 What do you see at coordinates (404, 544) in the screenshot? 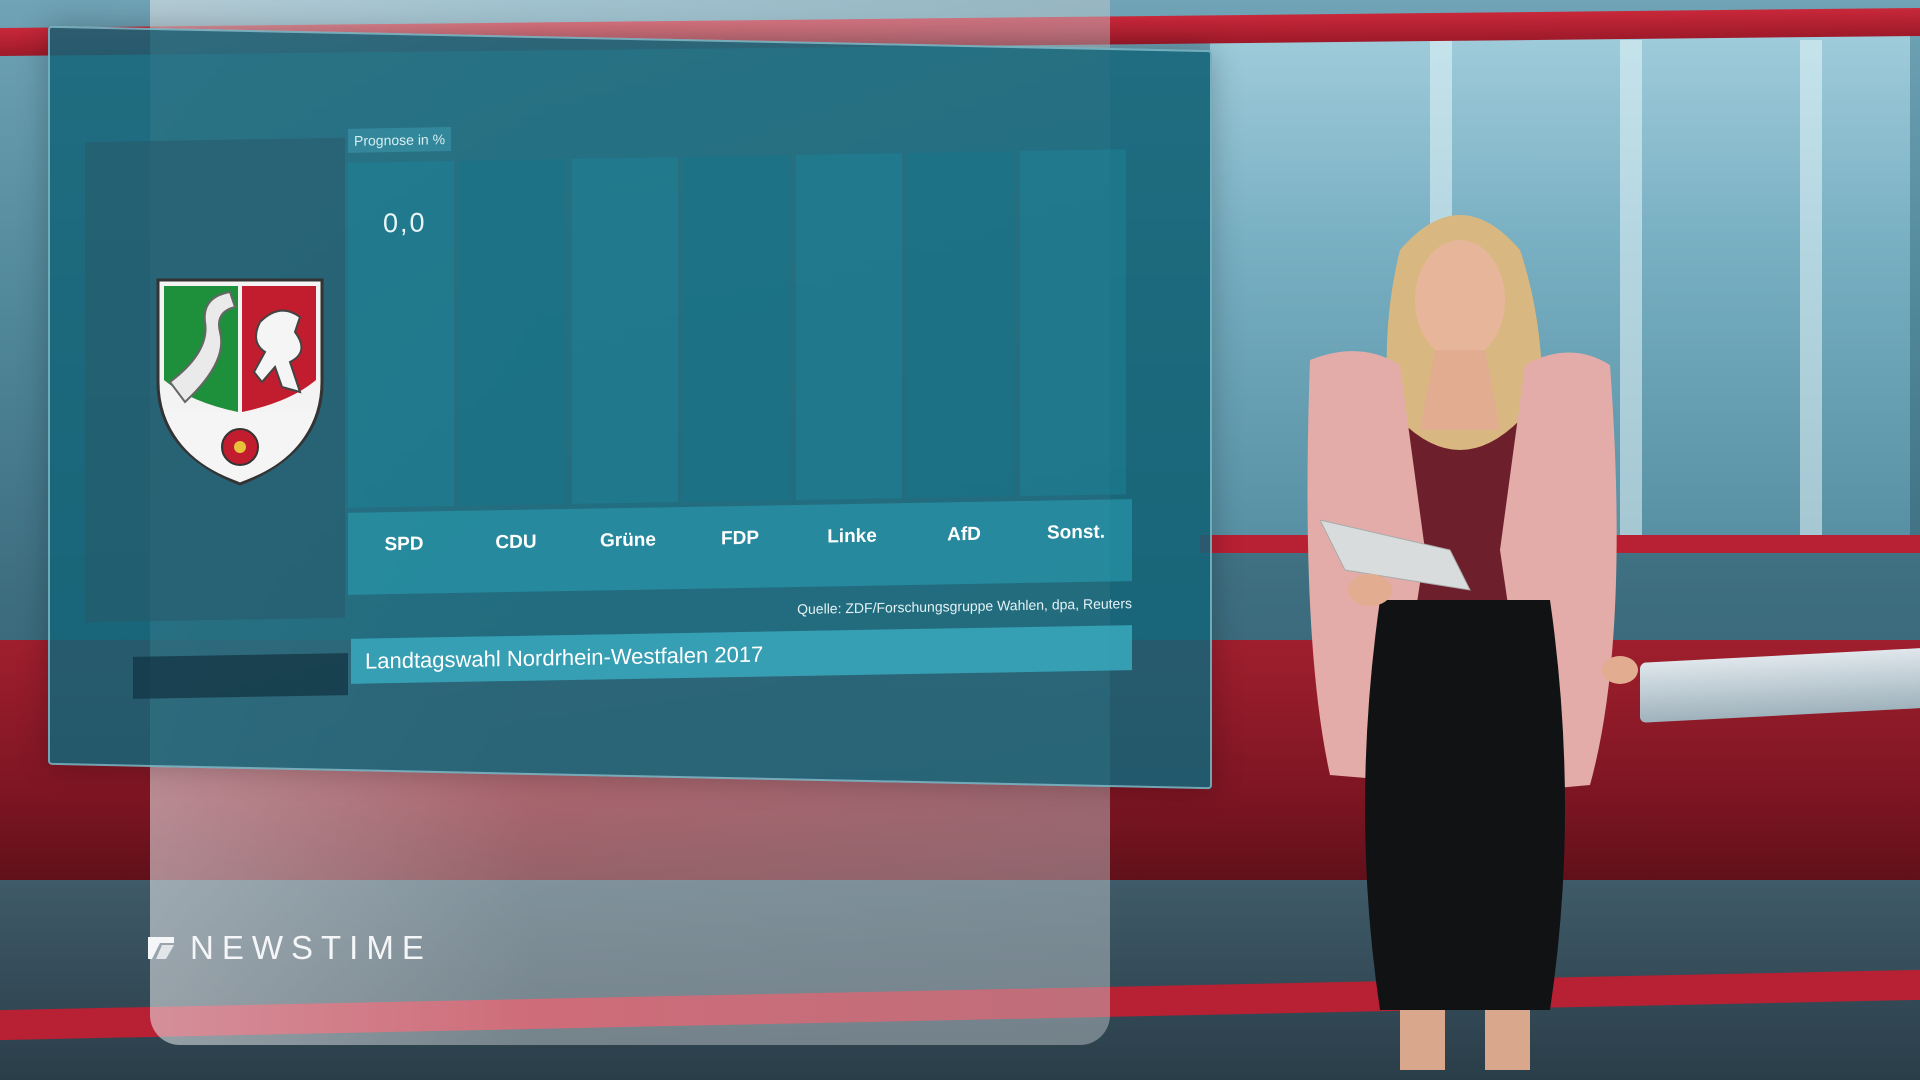
I see `party-label: SPD` at bounding box center [404, 544].